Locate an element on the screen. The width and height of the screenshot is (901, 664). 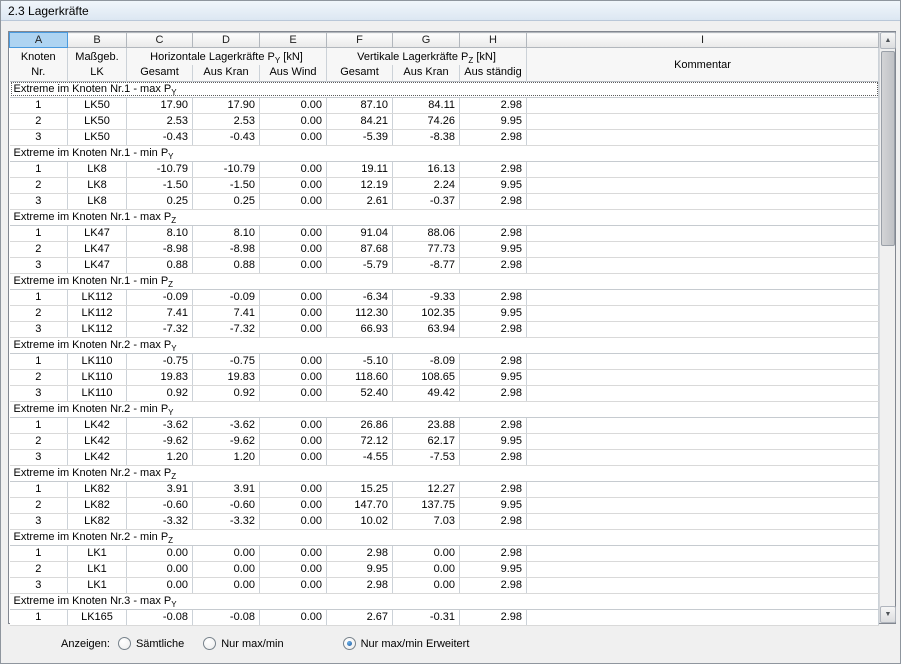
cell: 49.42 is located at coordinates (426, 393).